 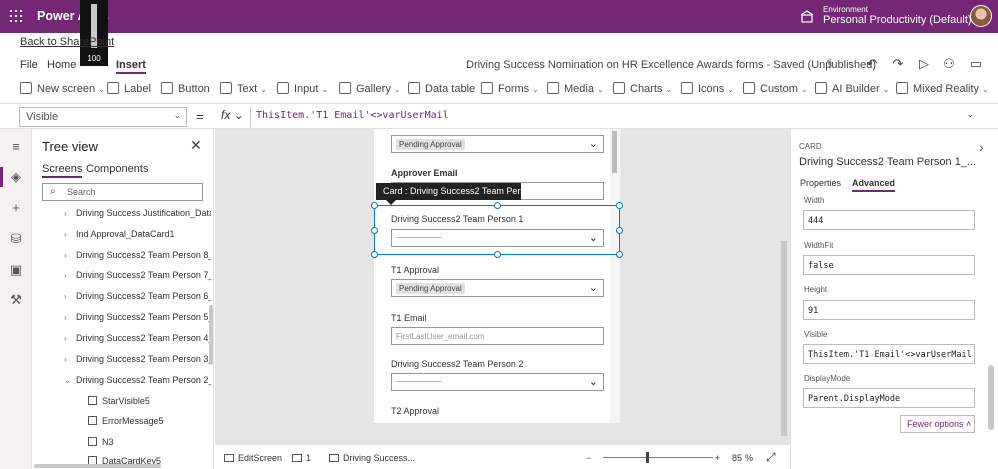 What do you see at coordinates (137, 385) in the screenshot?
I see `tree-node: ⌄Driving Success2 Team Person 2_DataCard` at bounding box center [137, 385].